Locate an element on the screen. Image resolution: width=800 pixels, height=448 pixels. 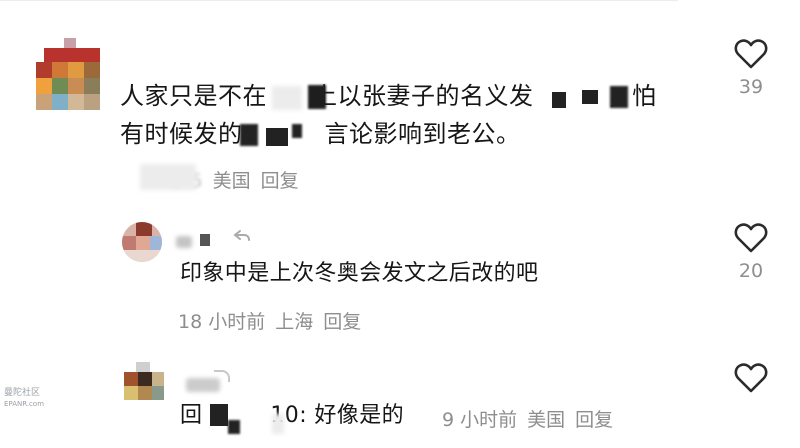
watermark: 曼陀社区 EPANR.com is located at coordinates (24, 399).